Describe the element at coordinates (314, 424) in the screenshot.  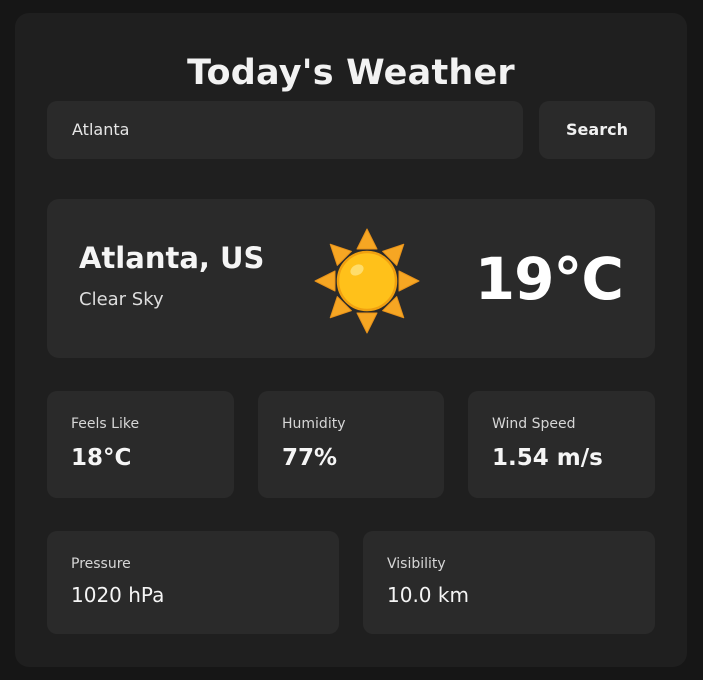
I see `humidity-label: Humidity` at that location.